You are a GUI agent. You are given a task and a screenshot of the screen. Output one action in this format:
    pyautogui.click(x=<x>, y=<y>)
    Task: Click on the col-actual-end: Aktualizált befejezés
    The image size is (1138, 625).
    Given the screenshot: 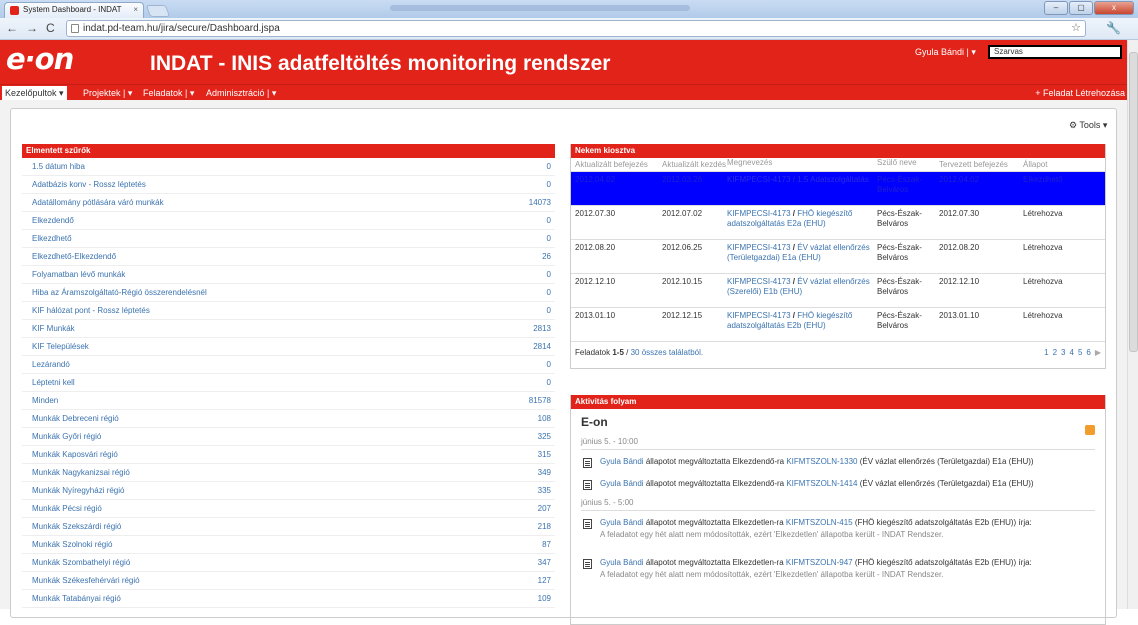 What is the action you would take?
    pyautogui.click(x=616, y=164)
    